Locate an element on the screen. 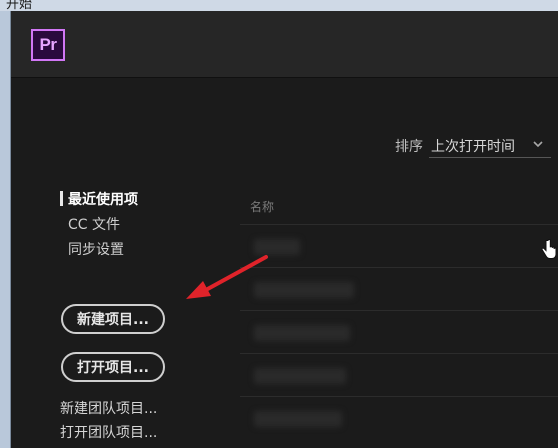  logo-text: Pr is located at coordinates (48, 44).